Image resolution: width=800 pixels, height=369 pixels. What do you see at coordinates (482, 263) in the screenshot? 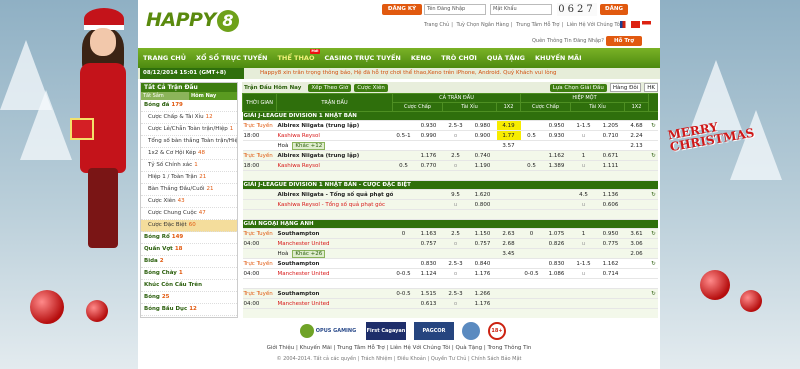
I see `odds-cell: 0.840` at bounding box center [482, 263].